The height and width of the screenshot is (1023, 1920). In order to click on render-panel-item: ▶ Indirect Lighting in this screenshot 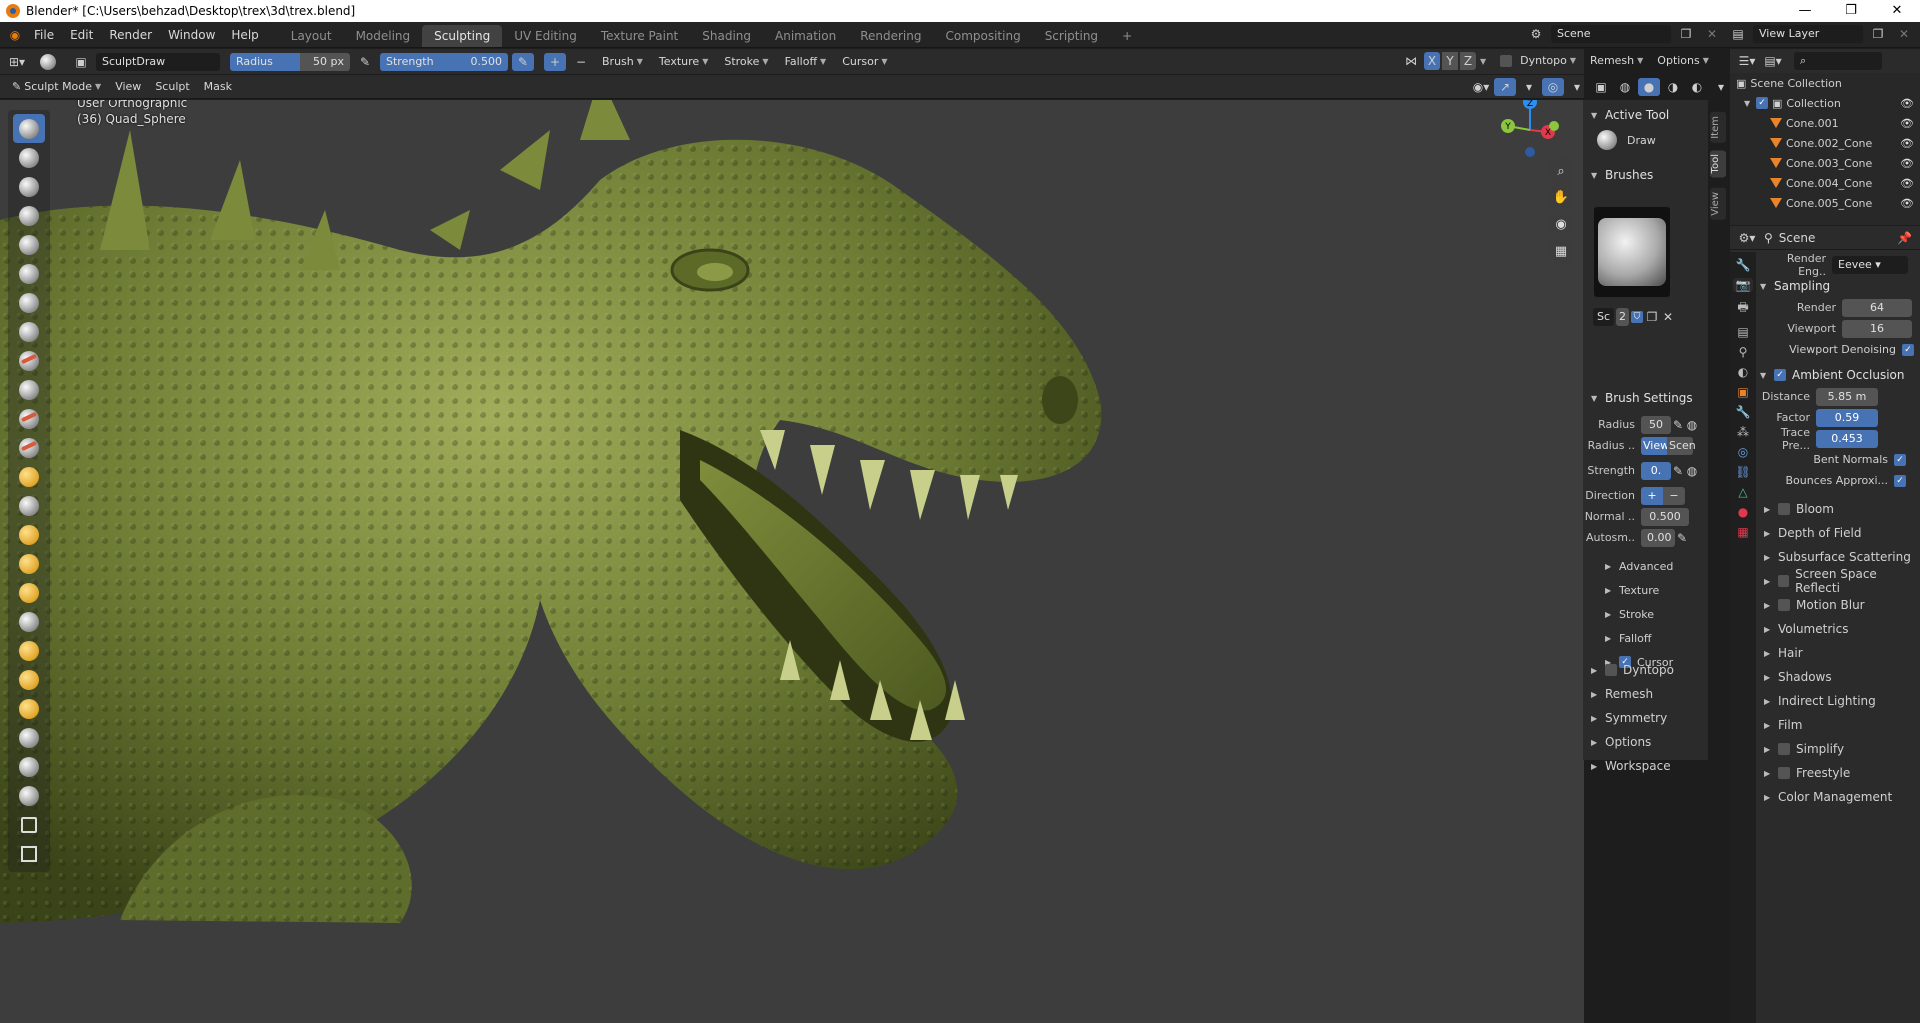, I will do `click(1838, 701)`.